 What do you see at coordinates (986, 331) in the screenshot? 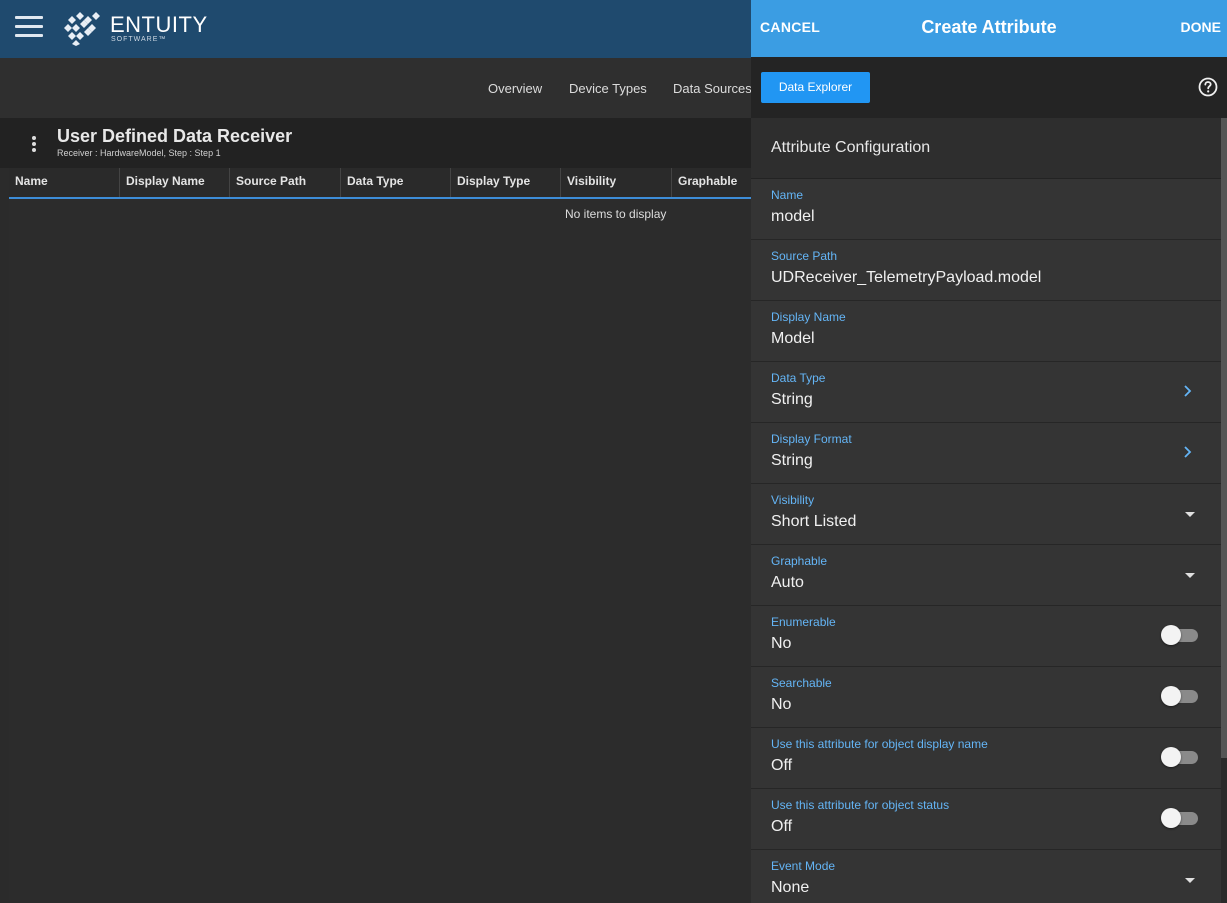
I see `field-display-name: Display Name Model` at bounding box center [986, 331].